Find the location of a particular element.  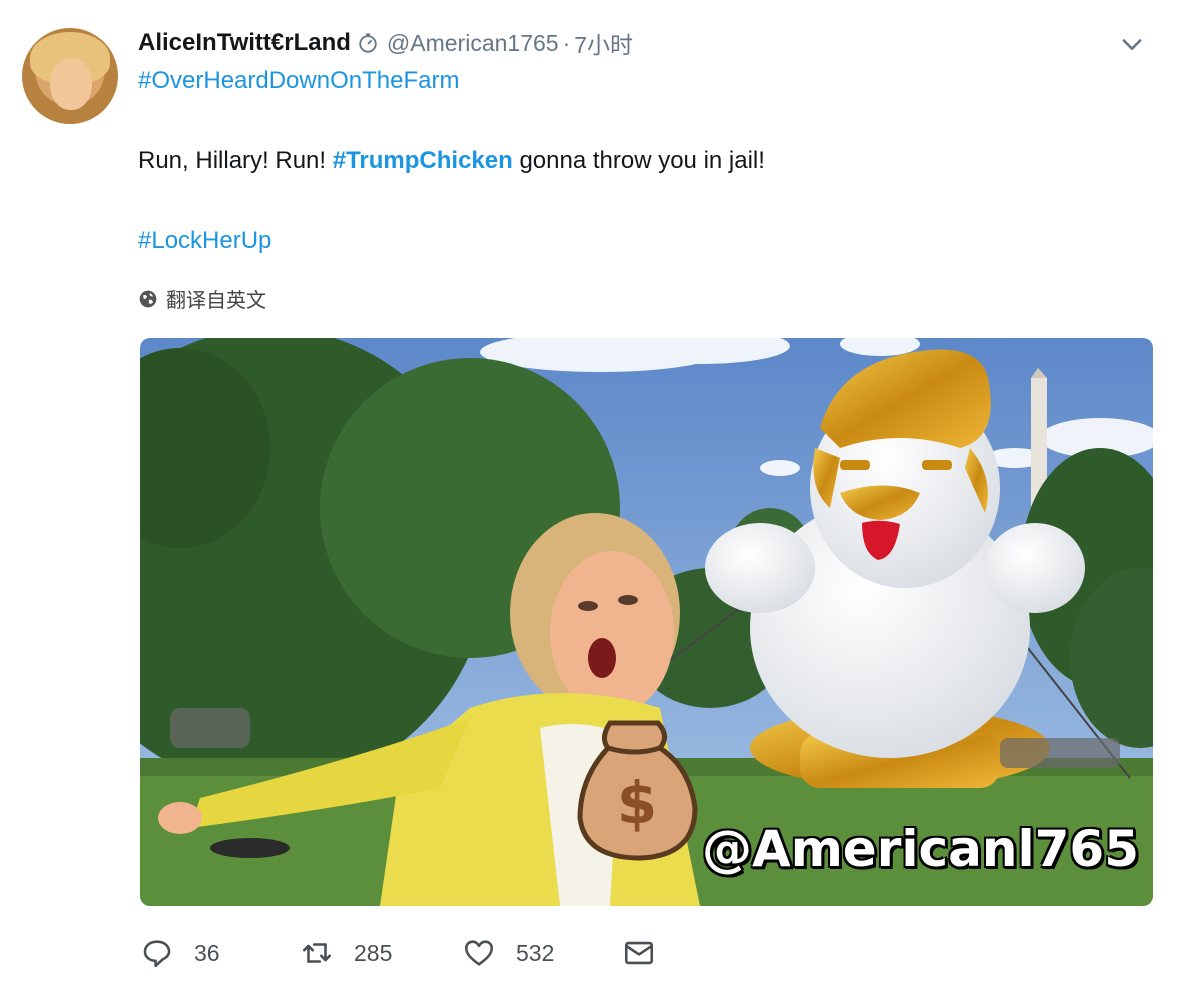

reply-button: 36 is located at coordinates (180, 953).